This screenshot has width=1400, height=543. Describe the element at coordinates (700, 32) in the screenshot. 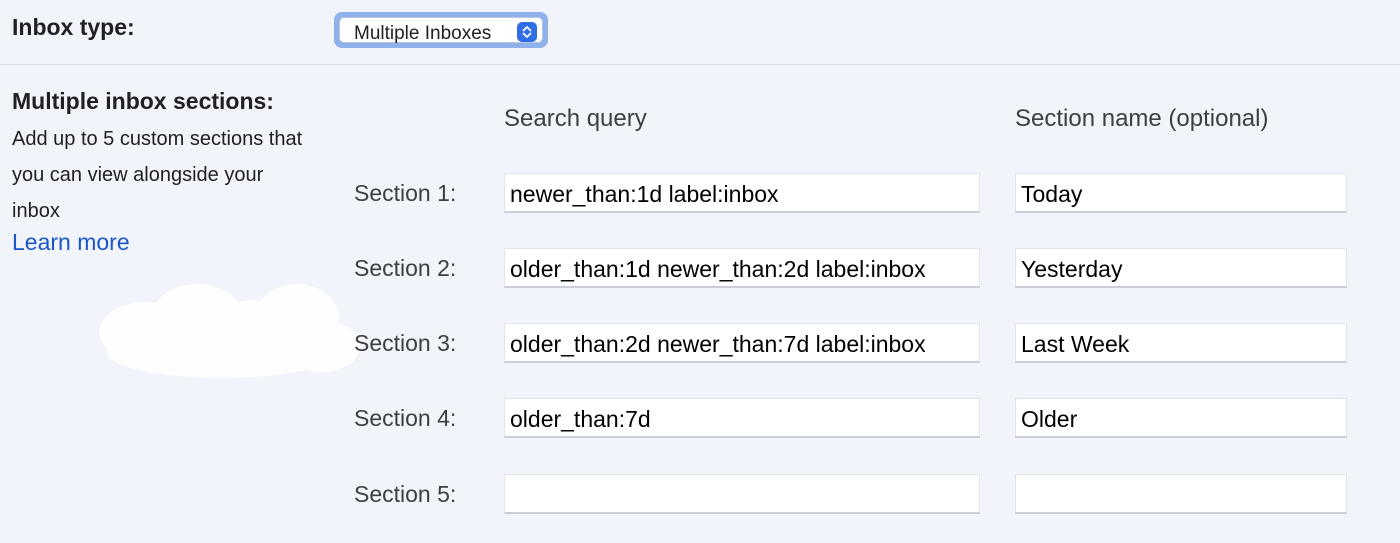

I see `inbox-type-row: Inbox type: Multiple Inboxes` at that location.